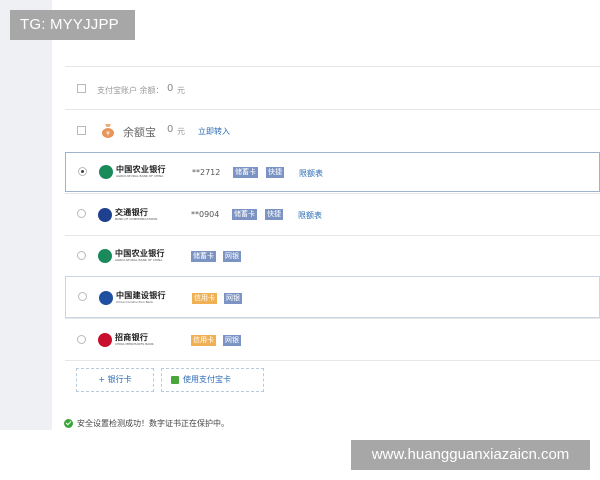 This screenshot has height=480, width=600. What do you see at coordinates (135, 215) in the screenshot?
I see `bocom-bank-logo: 交通银行 BANK OF COMMUNICATIONS` at bounding box center [135, 215].